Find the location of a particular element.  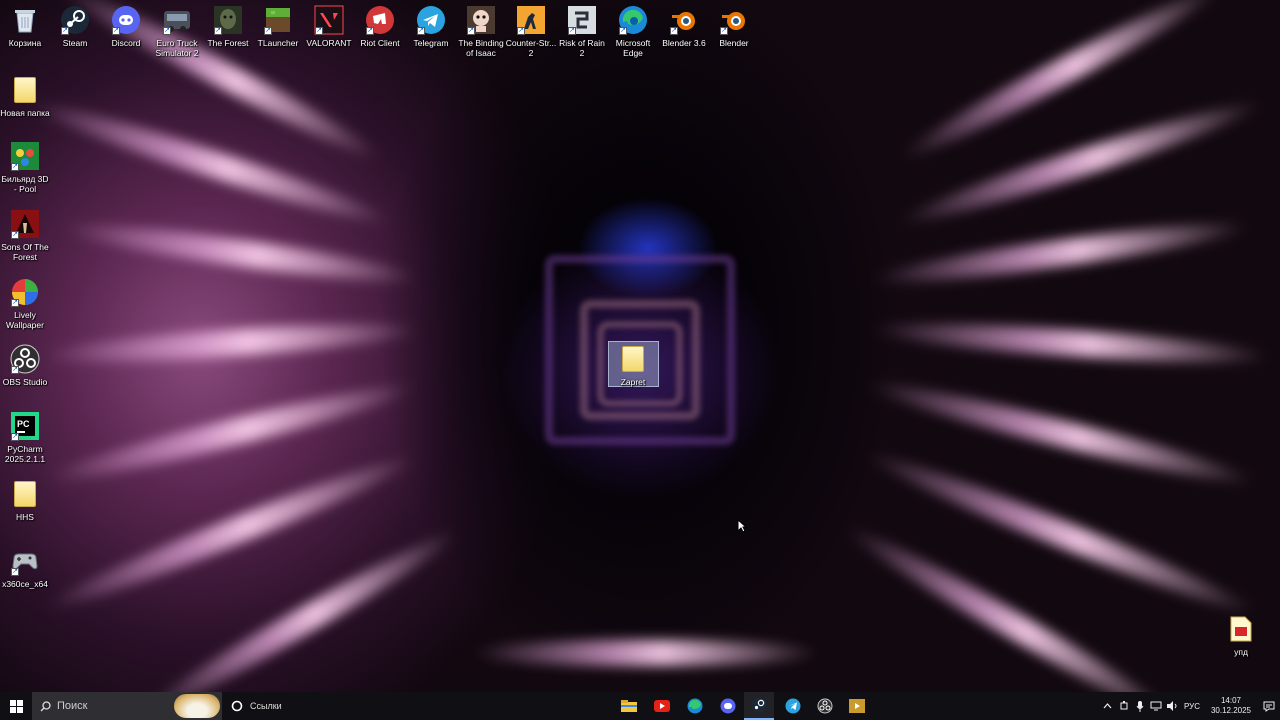

desktop-icon-counter-strike: ↗ Counter-Str... 2 is located at coordinates (531, 31).